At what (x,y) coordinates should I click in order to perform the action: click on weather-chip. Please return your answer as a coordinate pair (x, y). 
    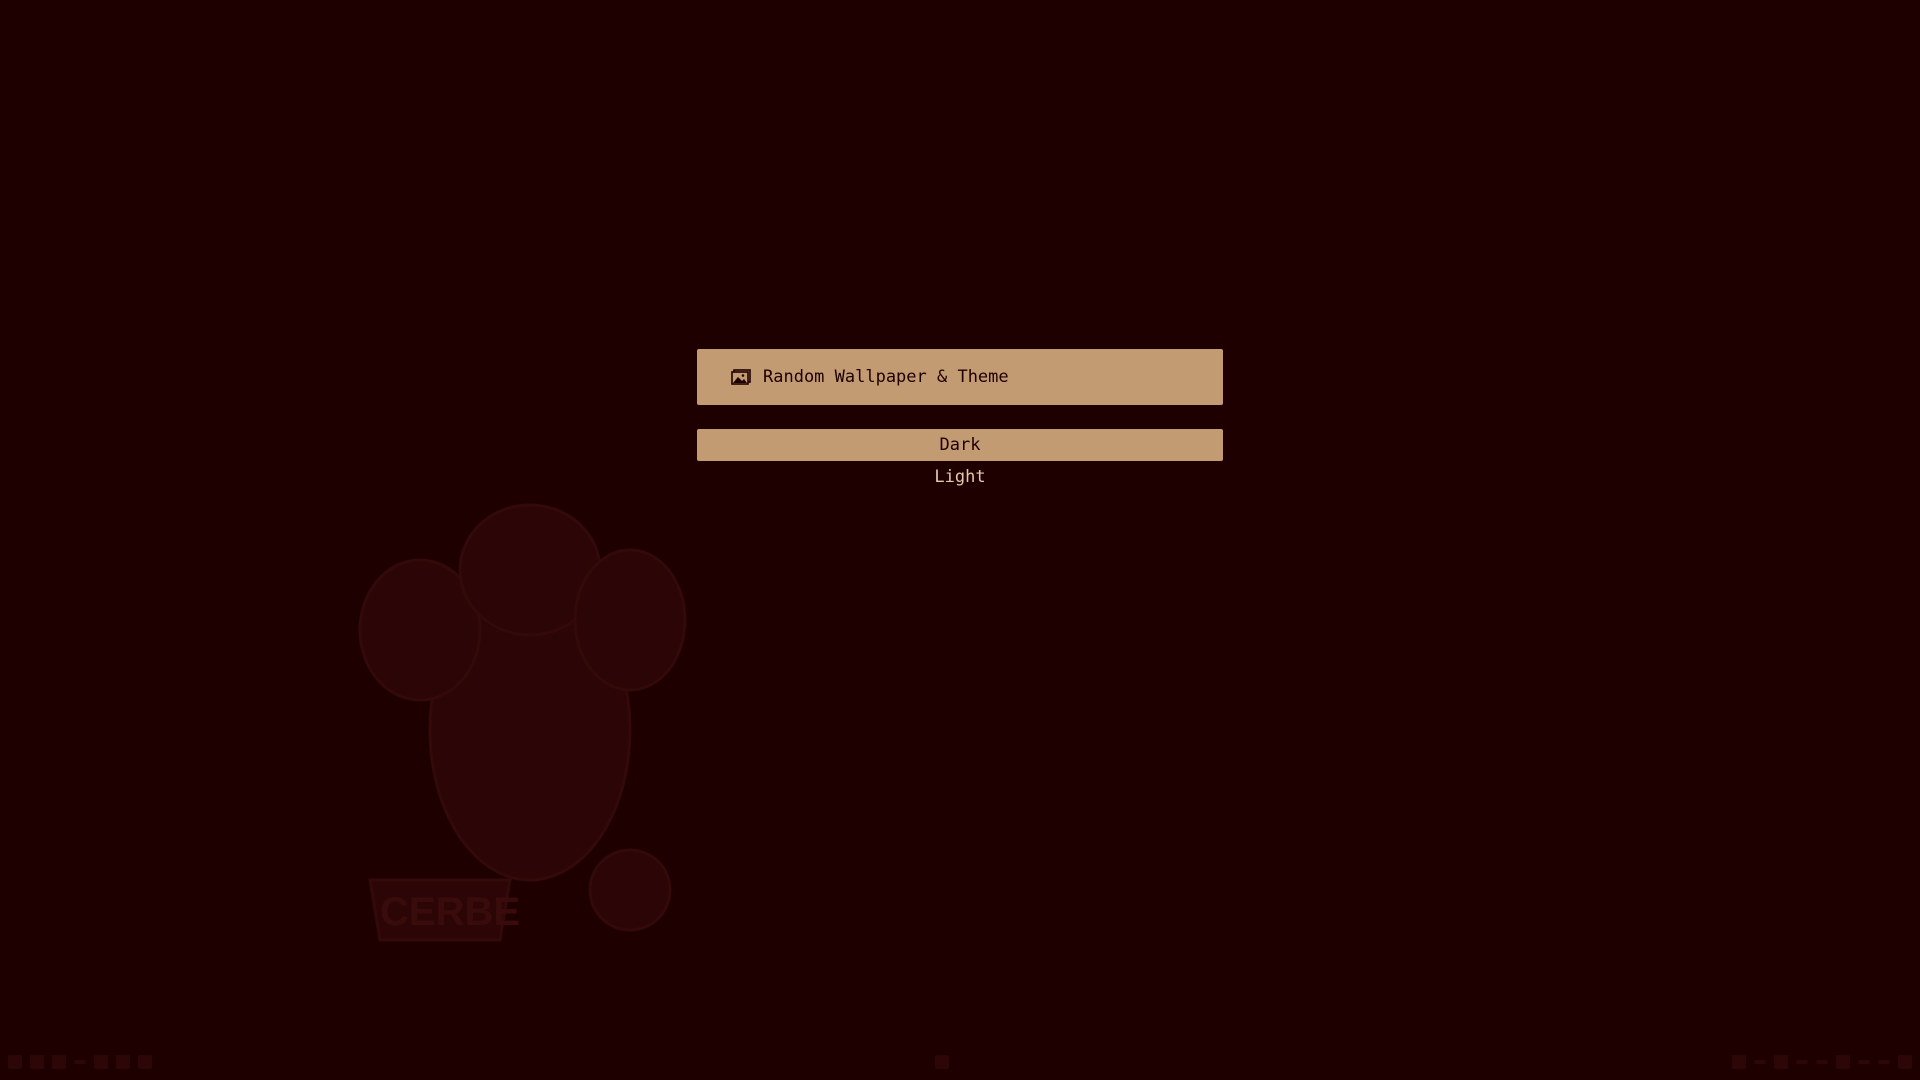
    Looking at the image, I should click on (1760, 1062).